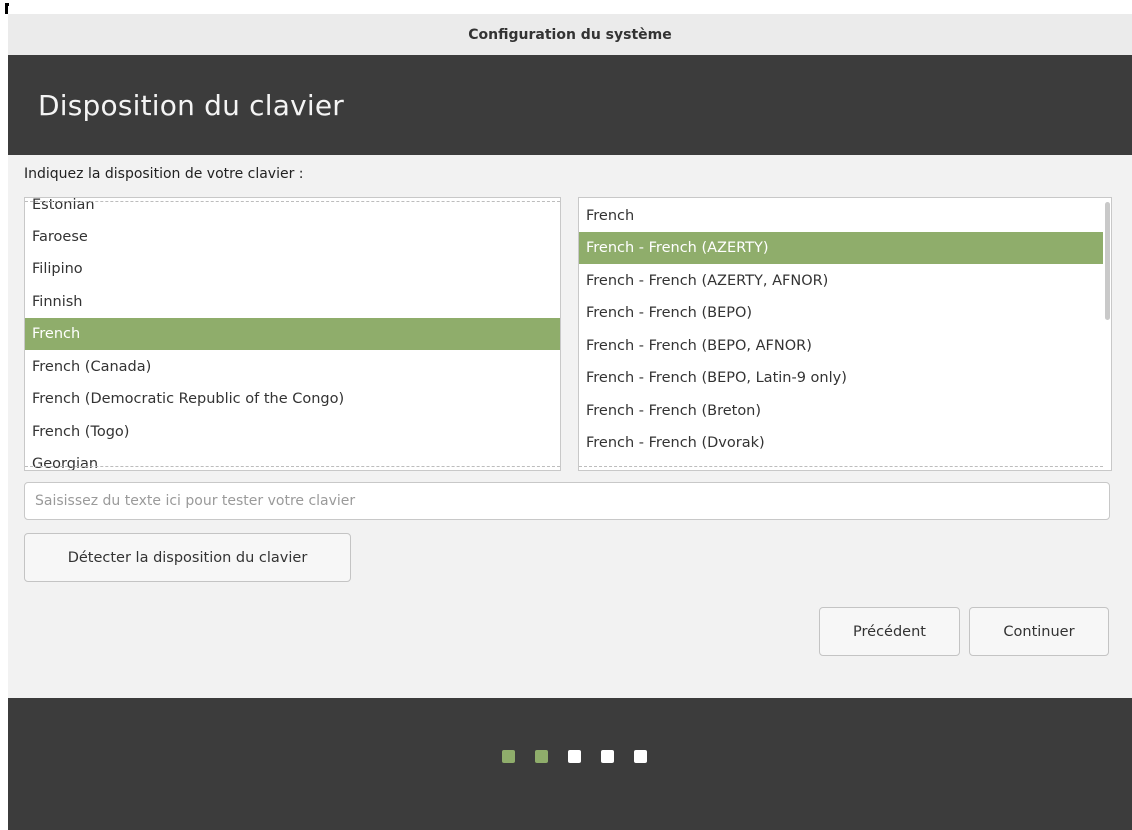  What do you see at coordinates (292, 269) in the screenshot?
I see `layout-list-item: Filipino` at bounding box center [292, 269].